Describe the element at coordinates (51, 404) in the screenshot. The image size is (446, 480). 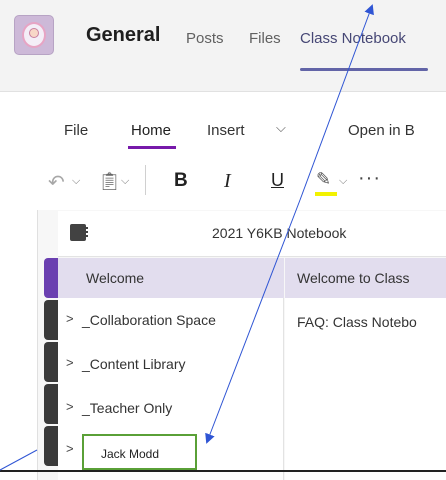
I see `section-tab-teacher-only` at that location.